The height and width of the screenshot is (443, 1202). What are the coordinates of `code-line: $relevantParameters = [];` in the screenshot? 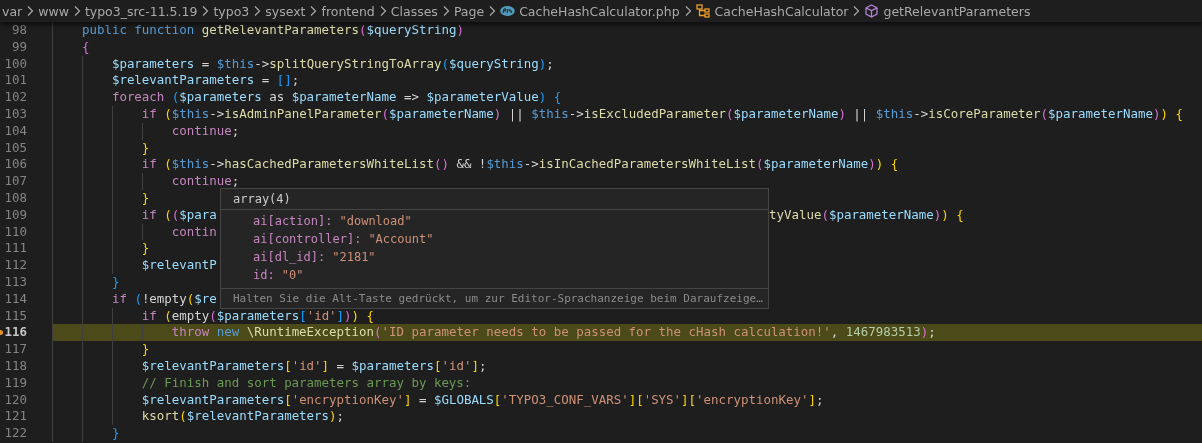 It's located at (205, 81).